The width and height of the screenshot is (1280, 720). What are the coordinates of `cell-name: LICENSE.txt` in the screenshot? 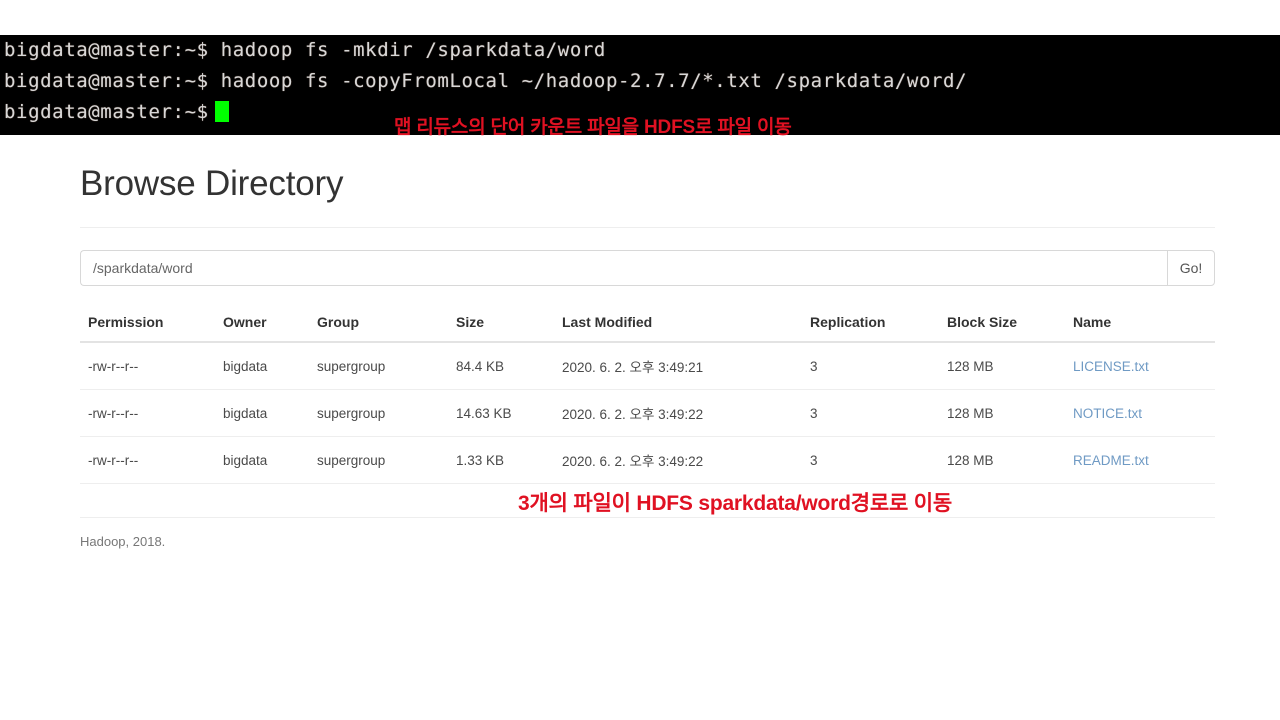 It's located at (1144, 366).